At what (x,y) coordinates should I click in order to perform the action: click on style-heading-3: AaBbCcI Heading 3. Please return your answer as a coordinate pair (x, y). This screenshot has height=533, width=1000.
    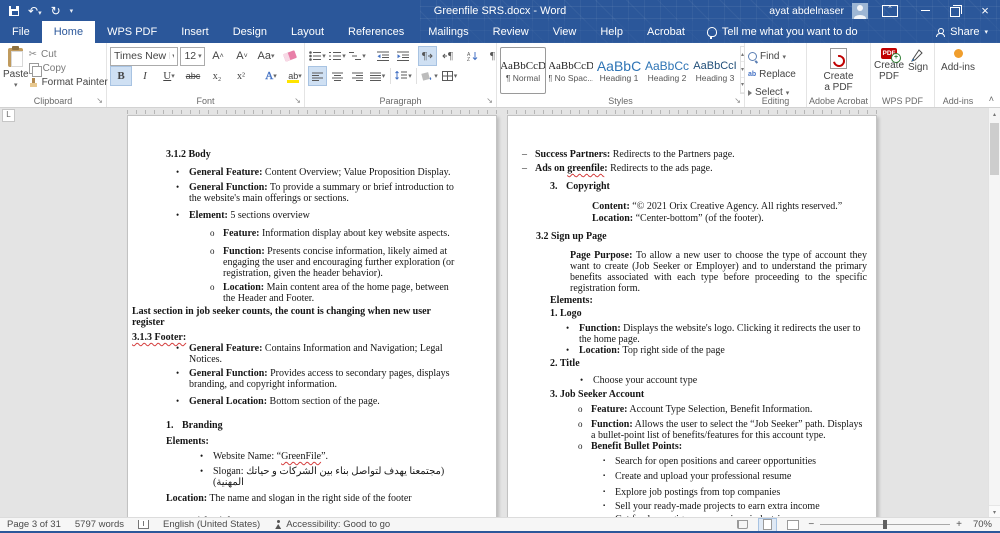
    Looking at the image, I should click on (715, 70).